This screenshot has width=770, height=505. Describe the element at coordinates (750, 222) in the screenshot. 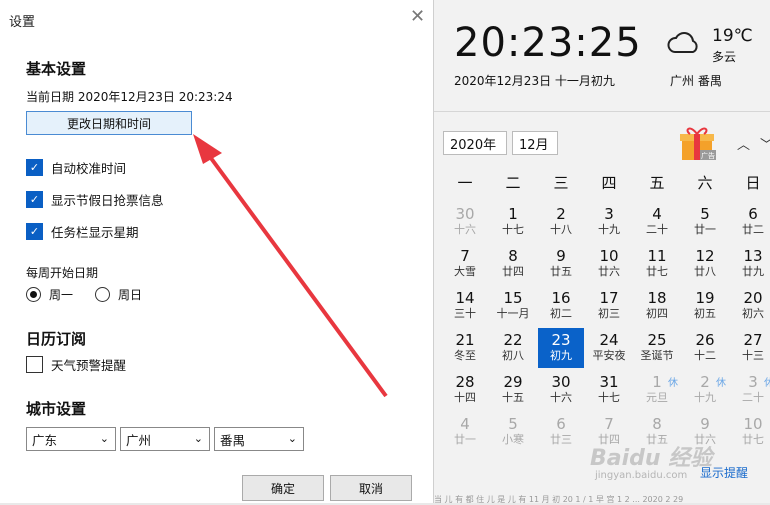

I see `calendar-day: 6 廿二` at that location.